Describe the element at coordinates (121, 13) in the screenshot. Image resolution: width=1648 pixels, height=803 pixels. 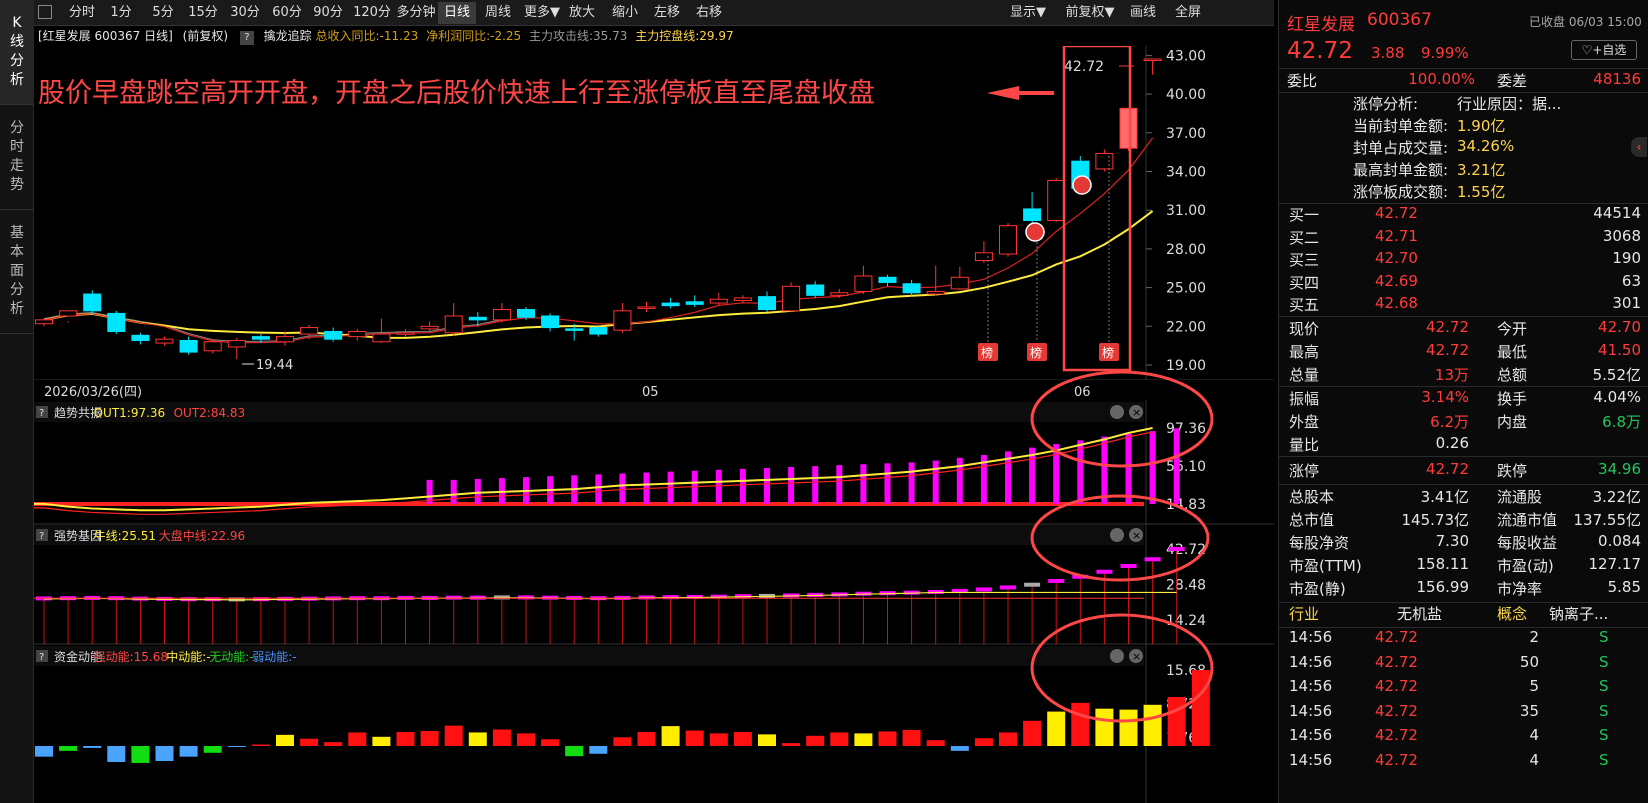
I see `period-button-1: 1分` at that location.